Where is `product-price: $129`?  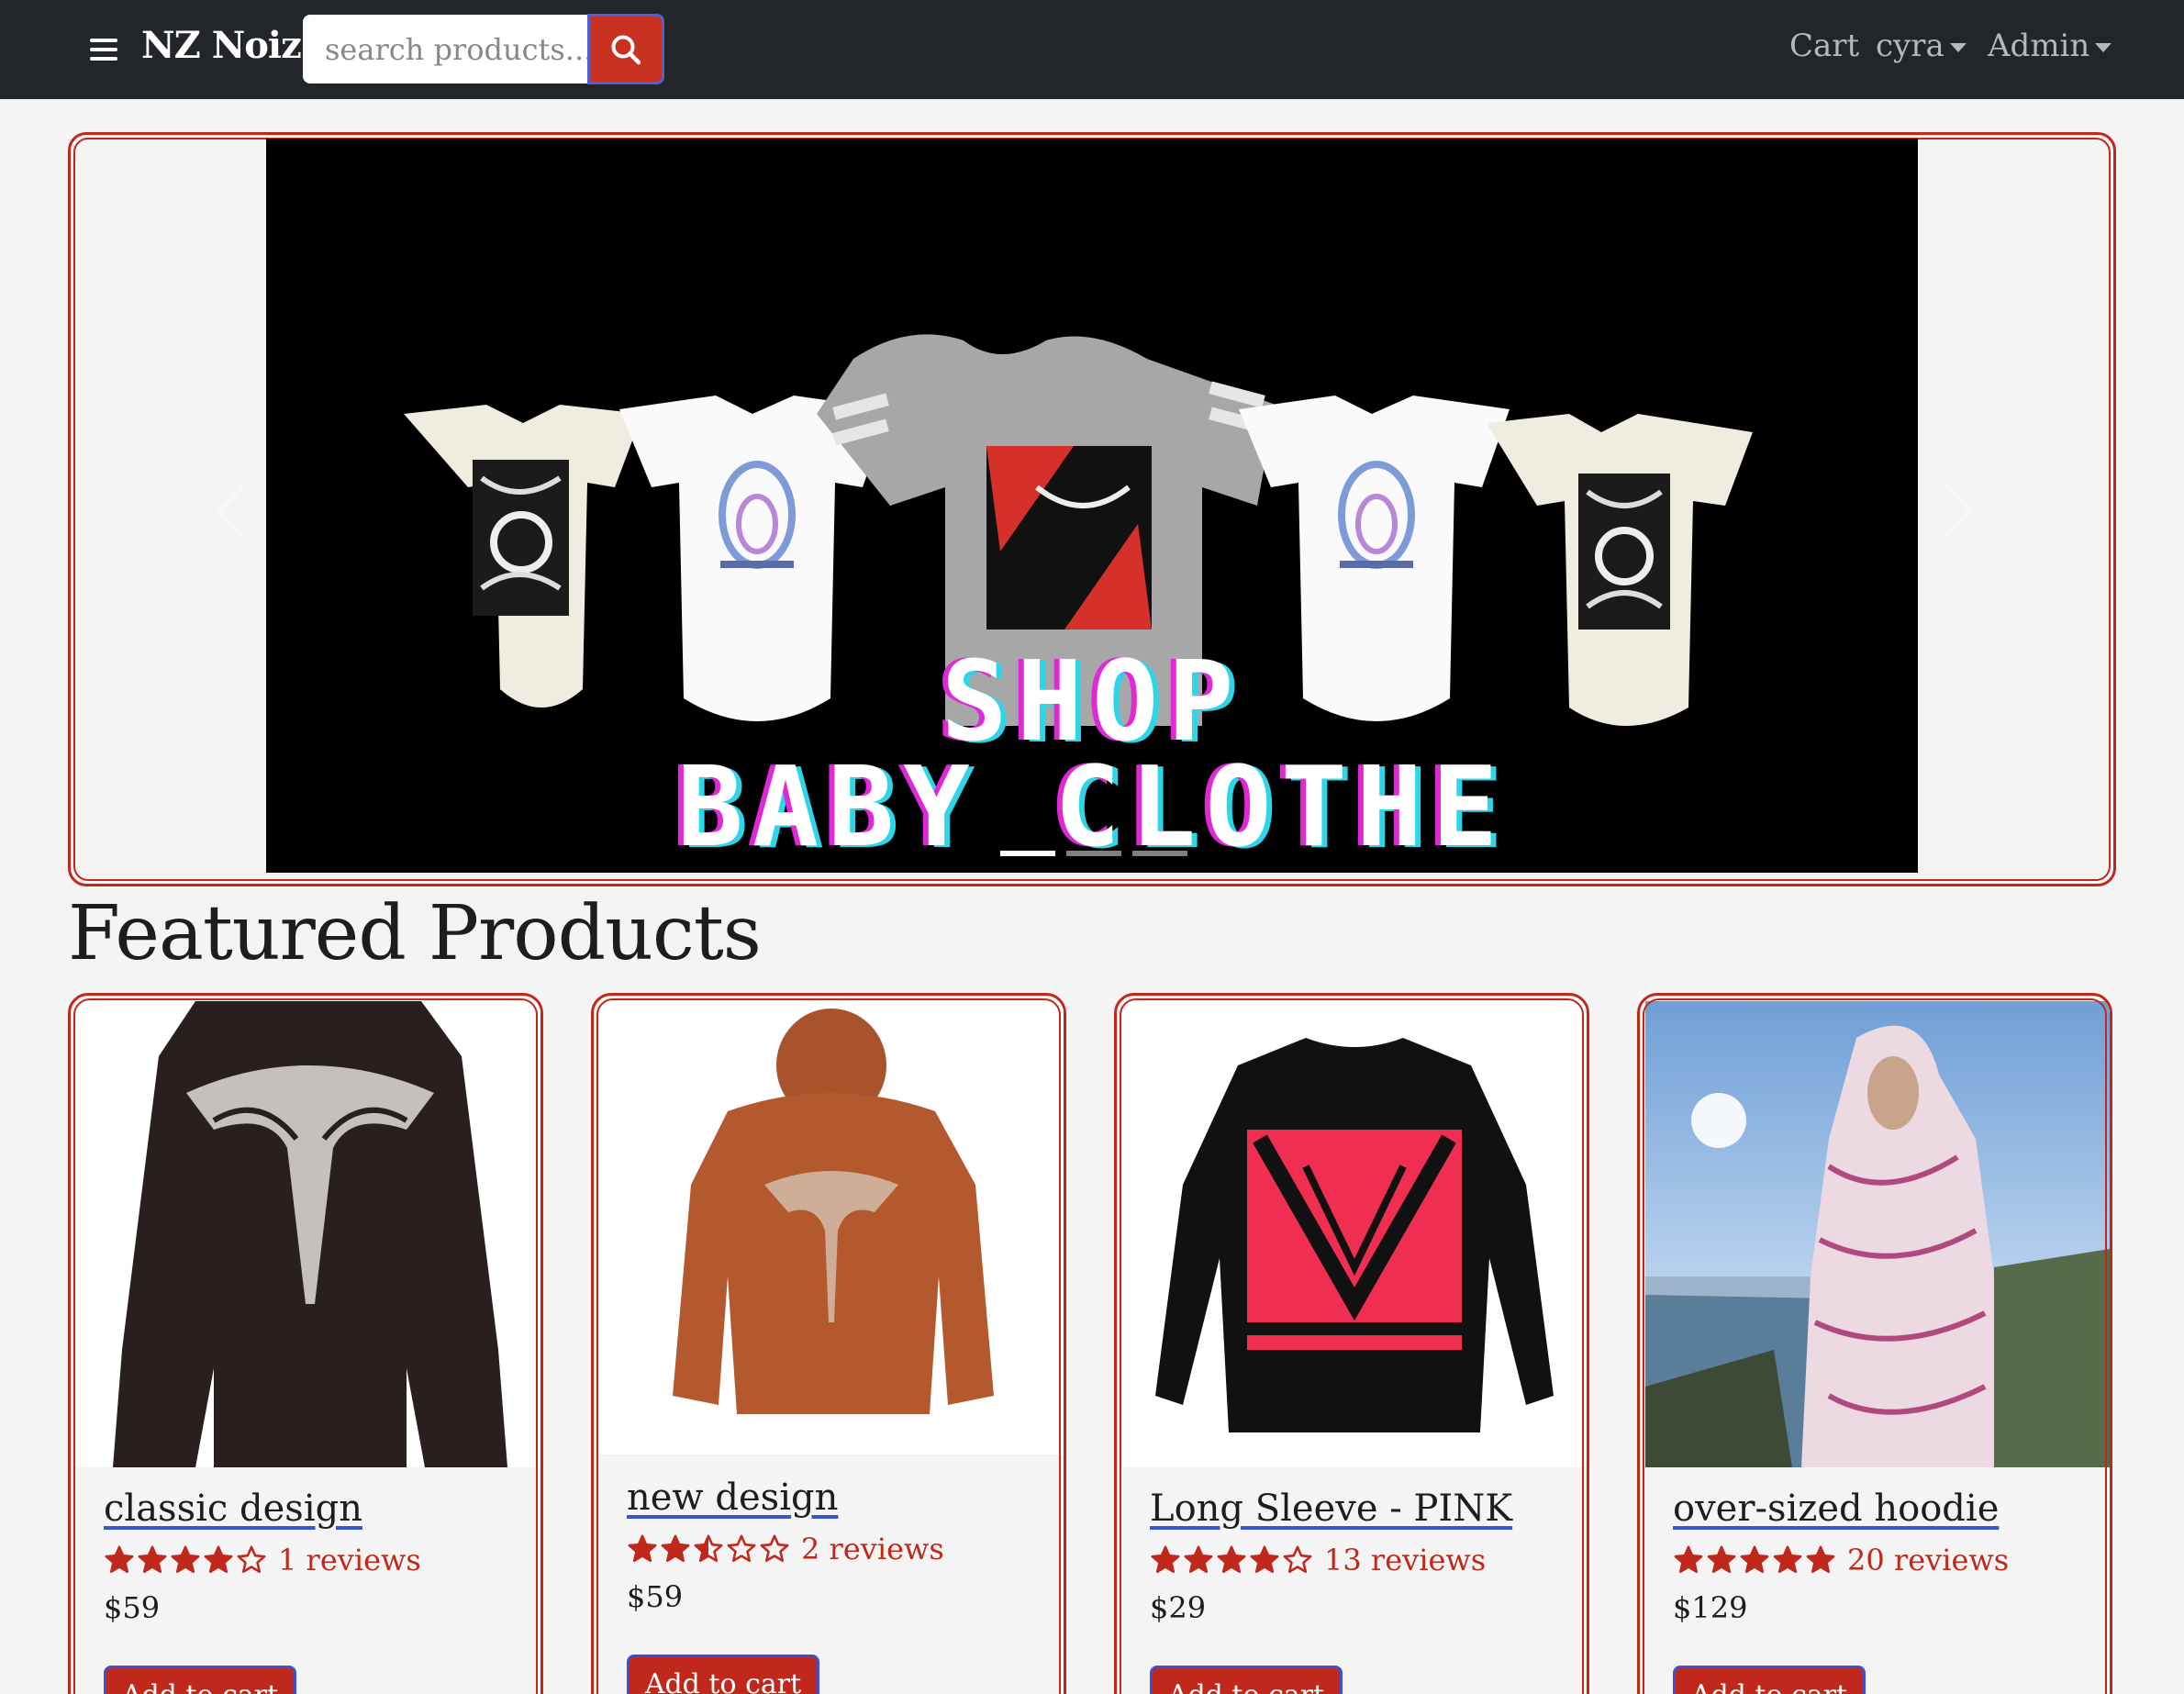
product-price: $129 is located at coordinates (1710, 1608).